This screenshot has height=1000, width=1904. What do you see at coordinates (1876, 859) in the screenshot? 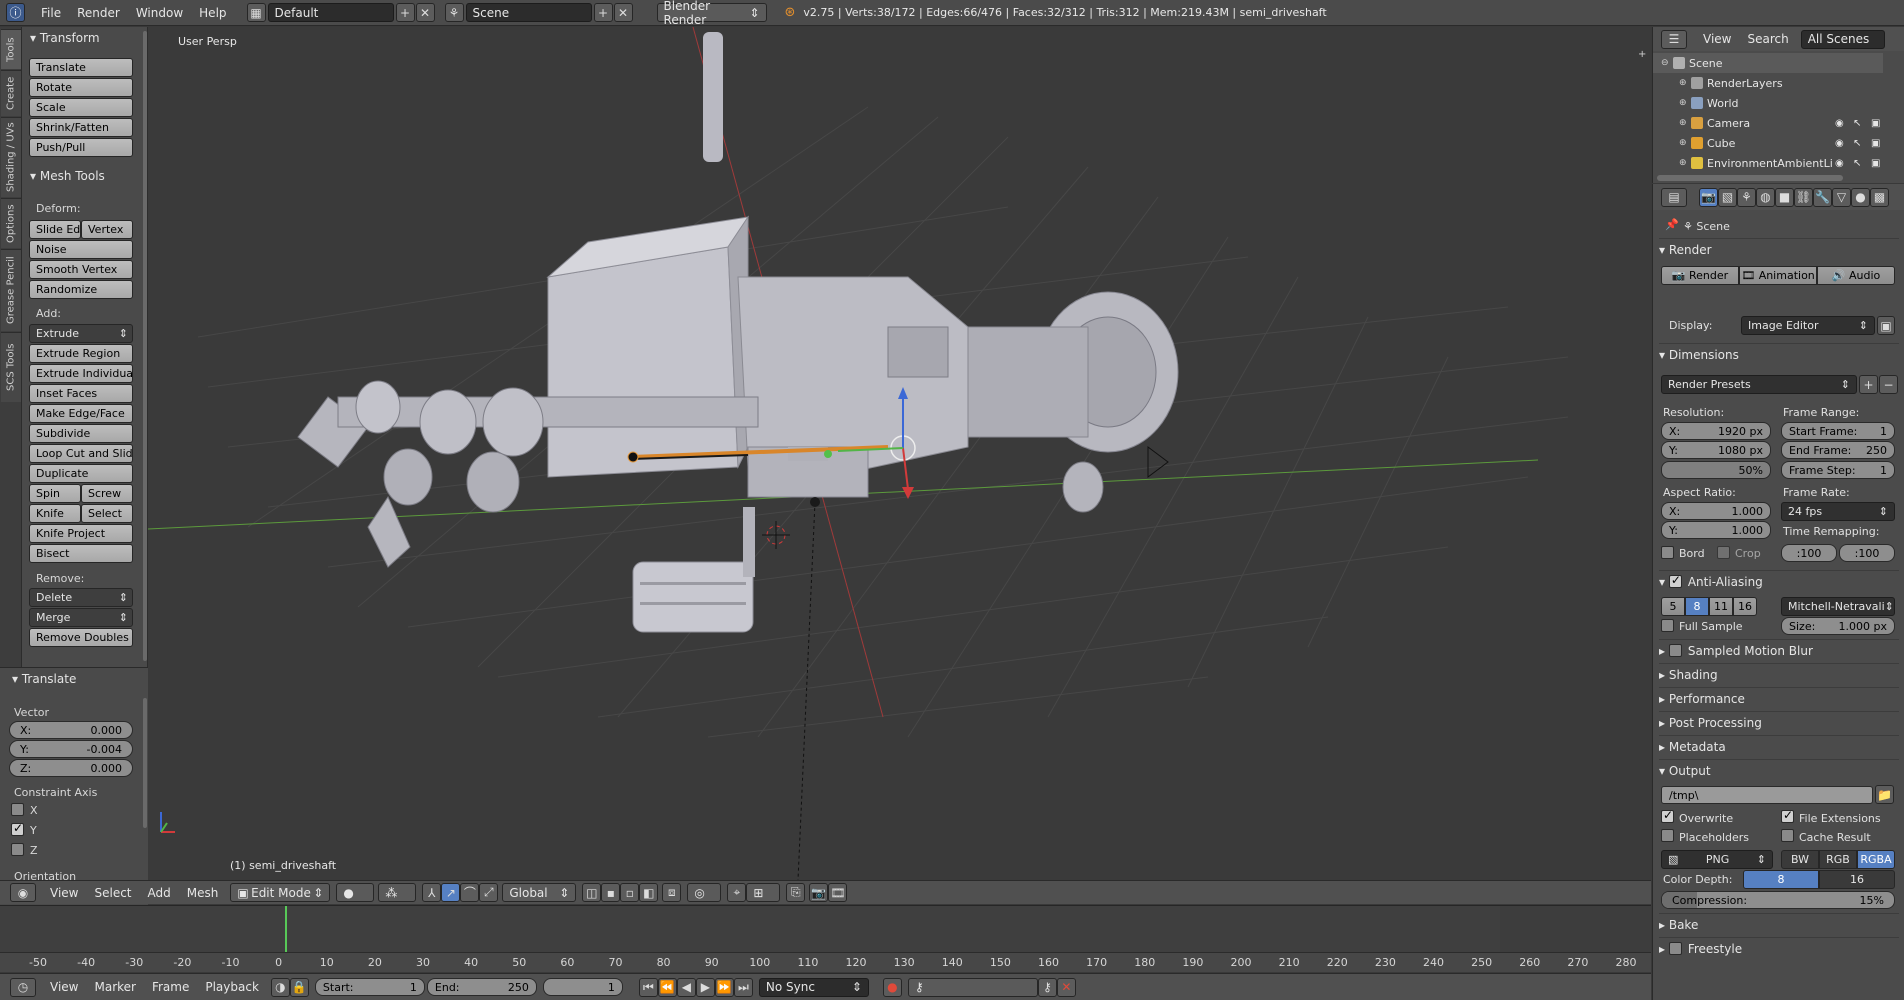
I see `color-rgba-button: RGBA` at bounding box center [1876, 859].